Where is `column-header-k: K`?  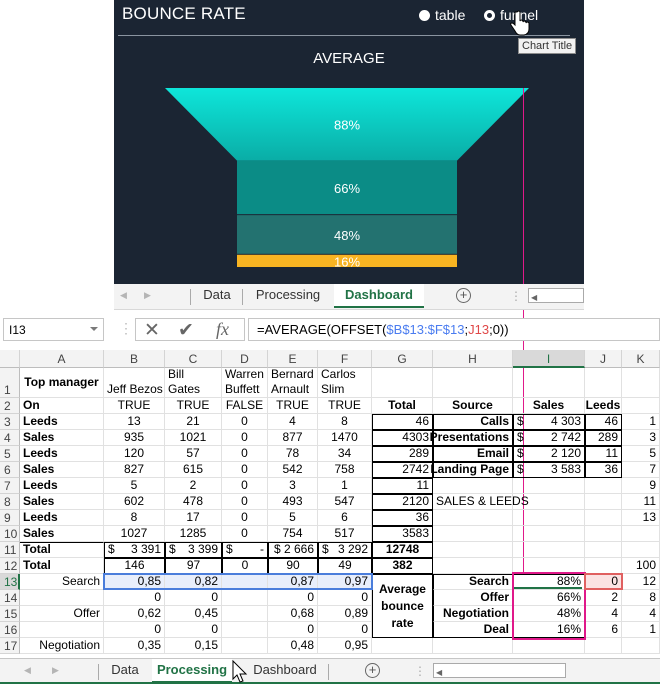
column-header-k: K is located at coordinates (641, 359).